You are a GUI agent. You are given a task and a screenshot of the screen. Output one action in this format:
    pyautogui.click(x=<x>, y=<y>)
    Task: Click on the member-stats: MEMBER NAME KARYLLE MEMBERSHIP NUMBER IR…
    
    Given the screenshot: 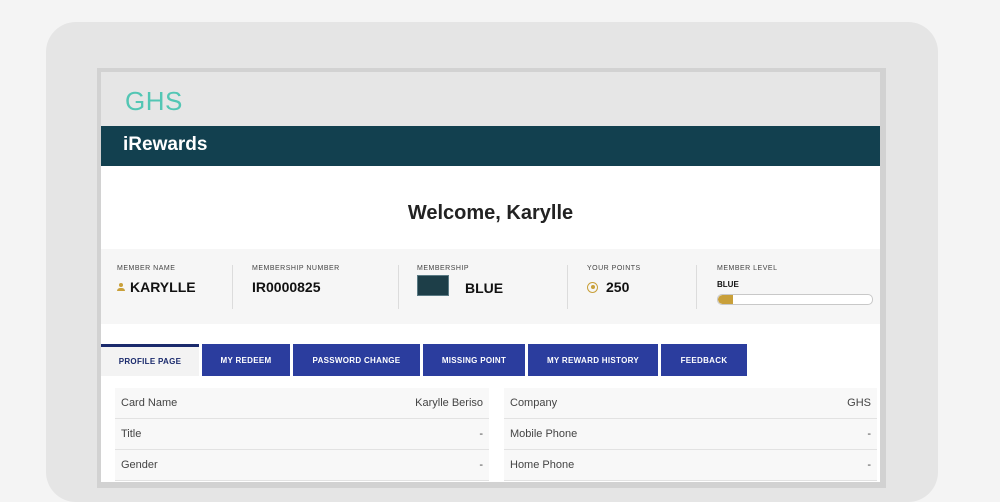 What is the action you would take?
    pyautogui.click(x=490, y=286)
    